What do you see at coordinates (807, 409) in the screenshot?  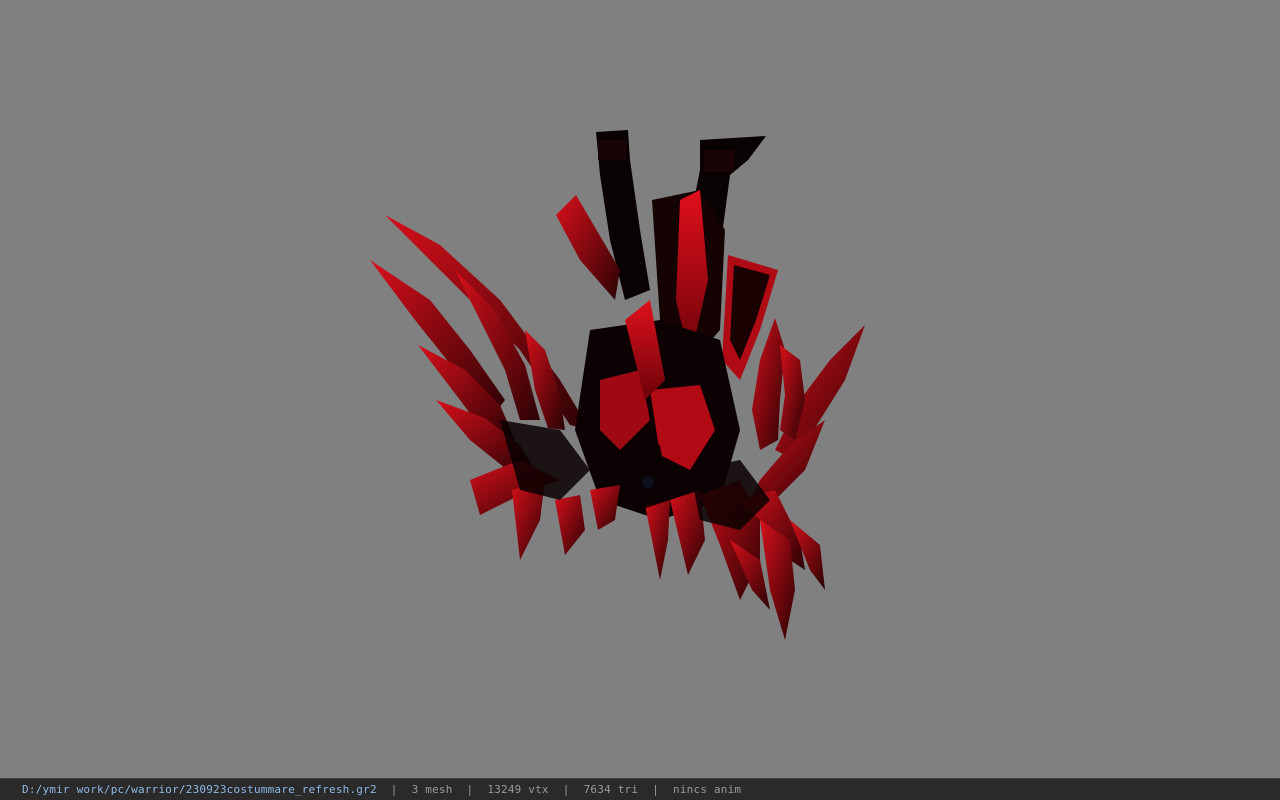 I see `model-right-blades` at bounding box center [807, 409].